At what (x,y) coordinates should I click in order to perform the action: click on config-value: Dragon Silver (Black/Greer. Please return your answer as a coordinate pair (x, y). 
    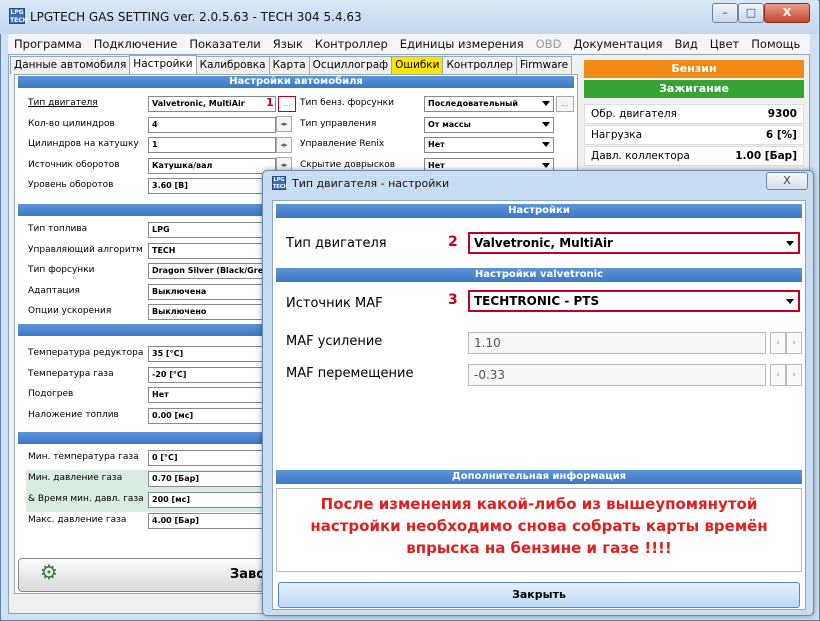
    Looking at the image, I should click on (206, 271).